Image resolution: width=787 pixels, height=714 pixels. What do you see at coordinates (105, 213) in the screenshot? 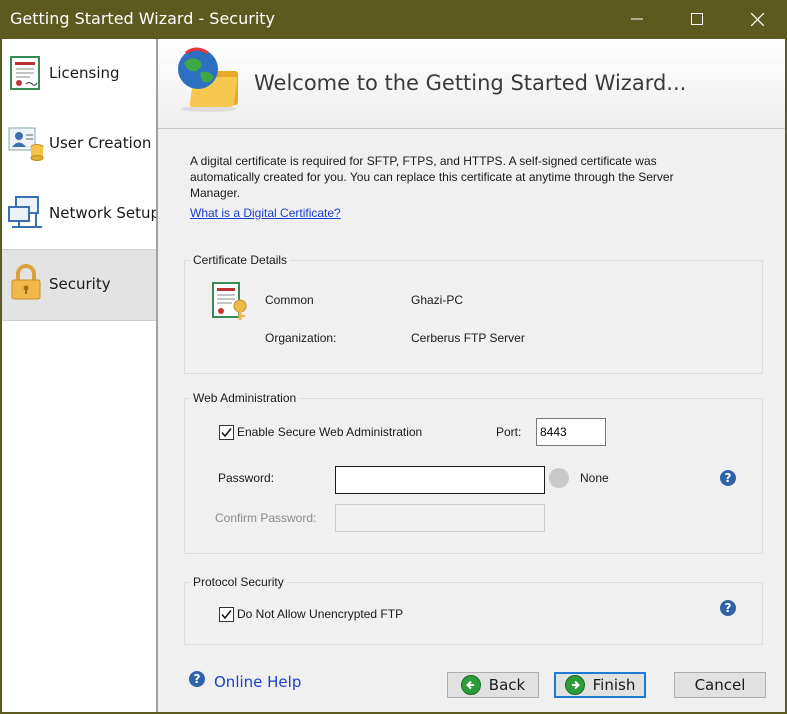
I see `sidebar-item-label: Network Setup` at bounding box center [105, 213].